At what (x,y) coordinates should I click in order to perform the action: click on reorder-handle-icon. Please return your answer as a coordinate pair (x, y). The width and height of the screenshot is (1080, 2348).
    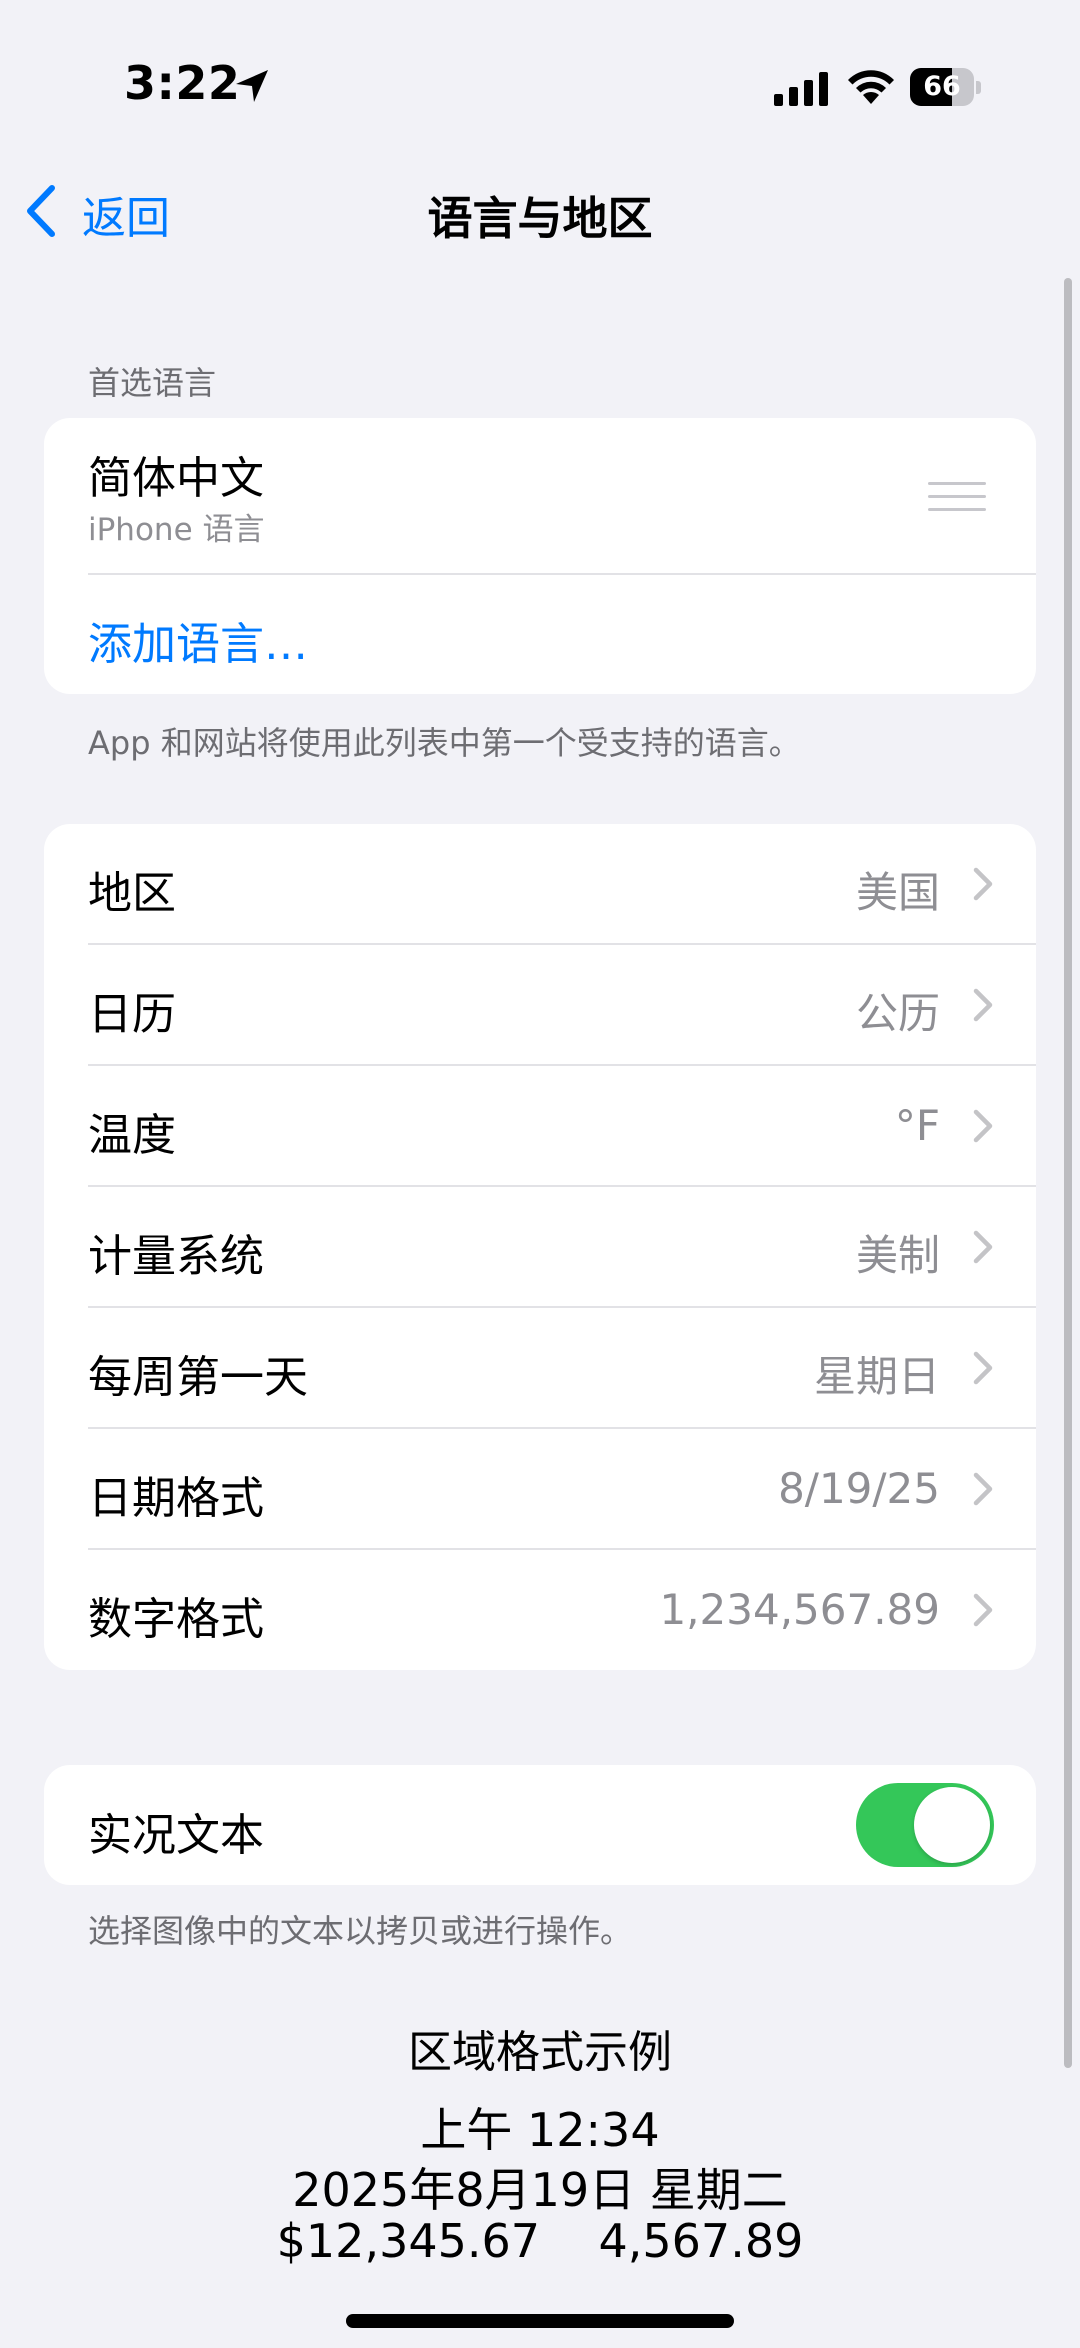
    Looking at the image, I should click on (957, 498).